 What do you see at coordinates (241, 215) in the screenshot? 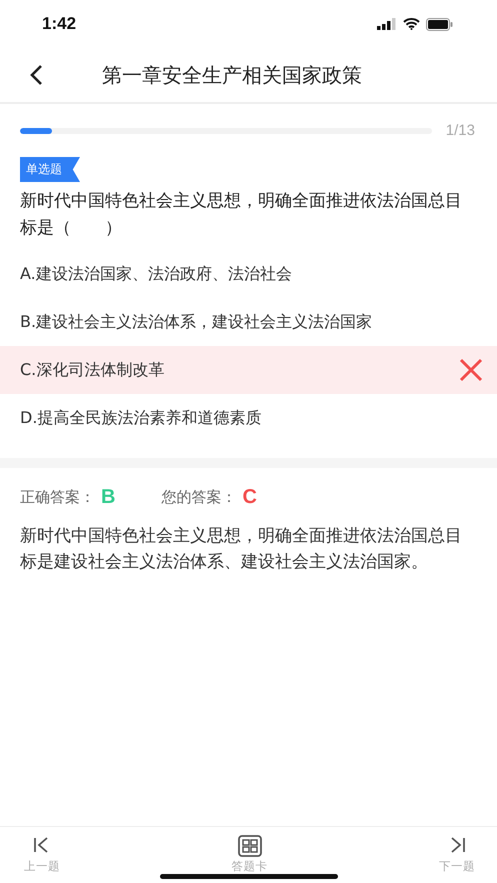
I see `question-text: 新时代中国特色社会主义思想，明确全面推进依法治国总目标是（ ）` at bounding box center [241, 215].